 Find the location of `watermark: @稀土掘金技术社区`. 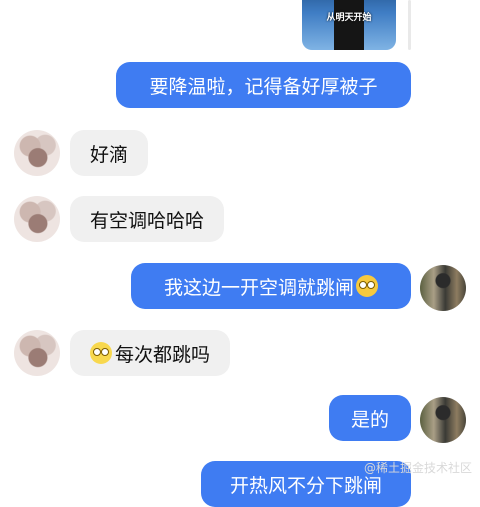

watermark: @稀土掘金技术社区 is located at coordinates (417, 468).